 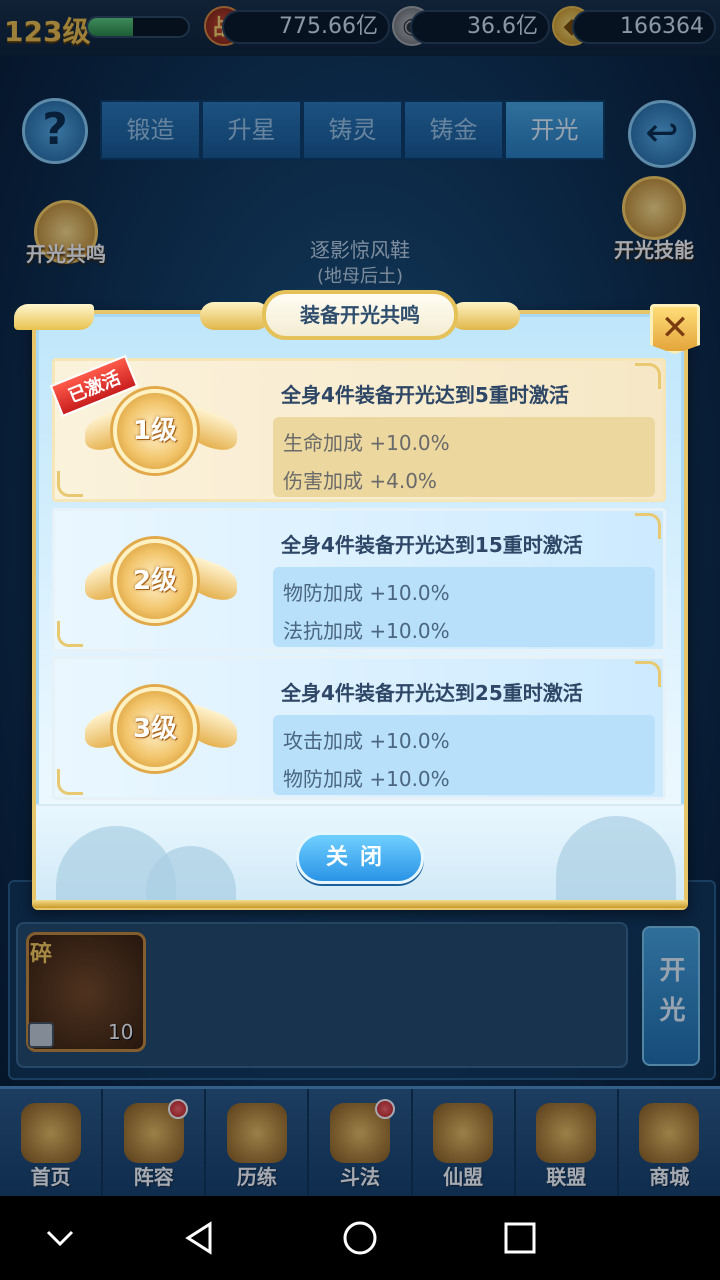 I want to click on title-ornament-left, so click(x=235, y=316).